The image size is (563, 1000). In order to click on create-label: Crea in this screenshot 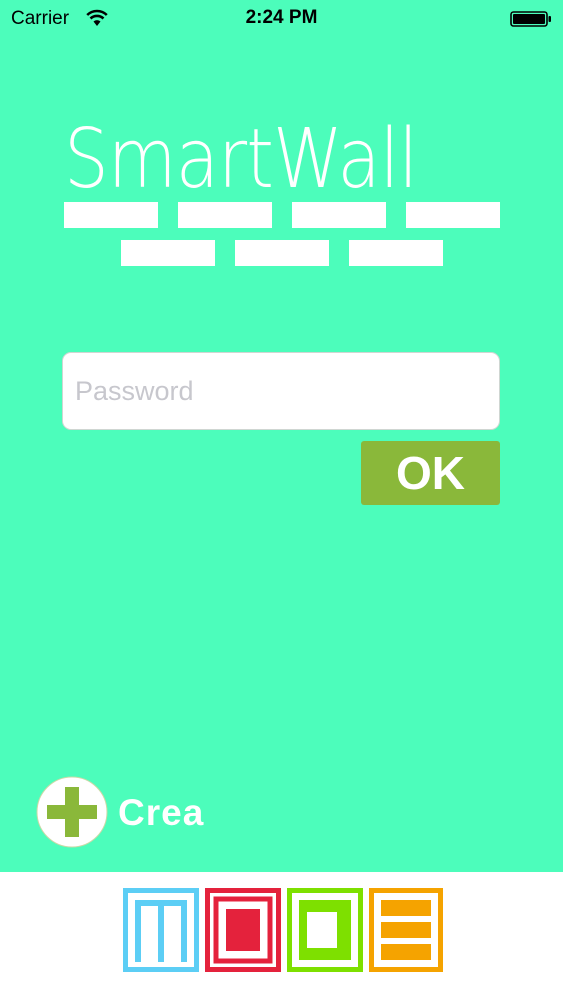, I will do `click(161, 812)`.